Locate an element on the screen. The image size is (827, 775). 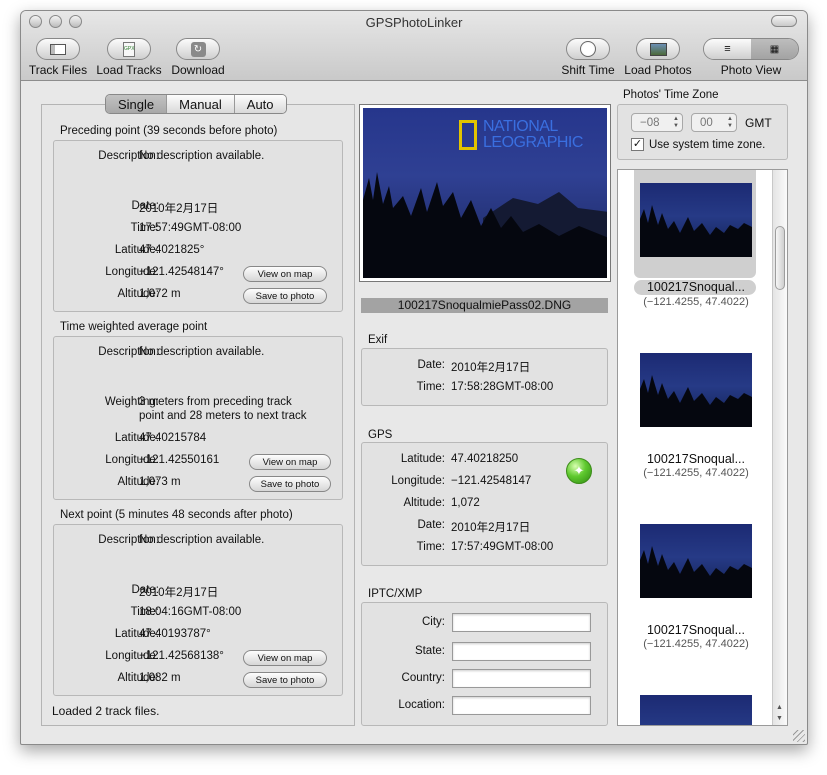
photo-view-grid-button: ▦ is located at coordinates (774, 49).